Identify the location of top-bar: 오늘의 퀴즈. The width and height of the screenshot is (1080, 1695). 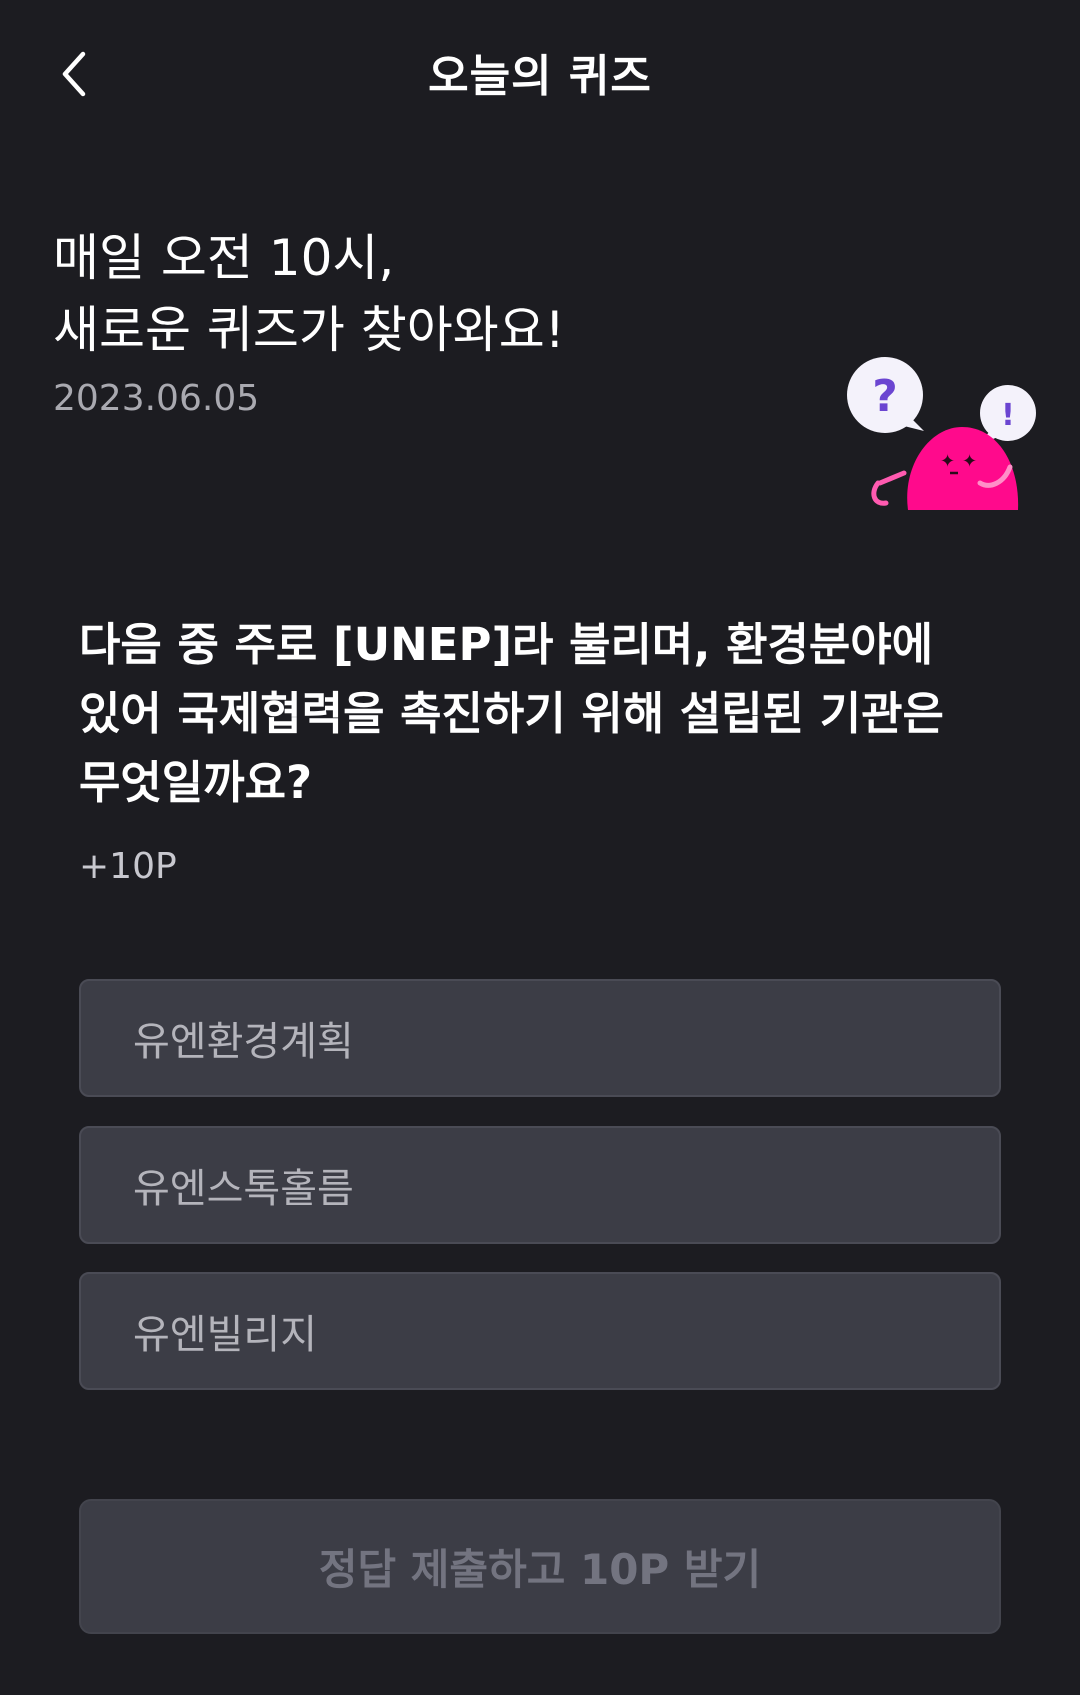
(540, 75).